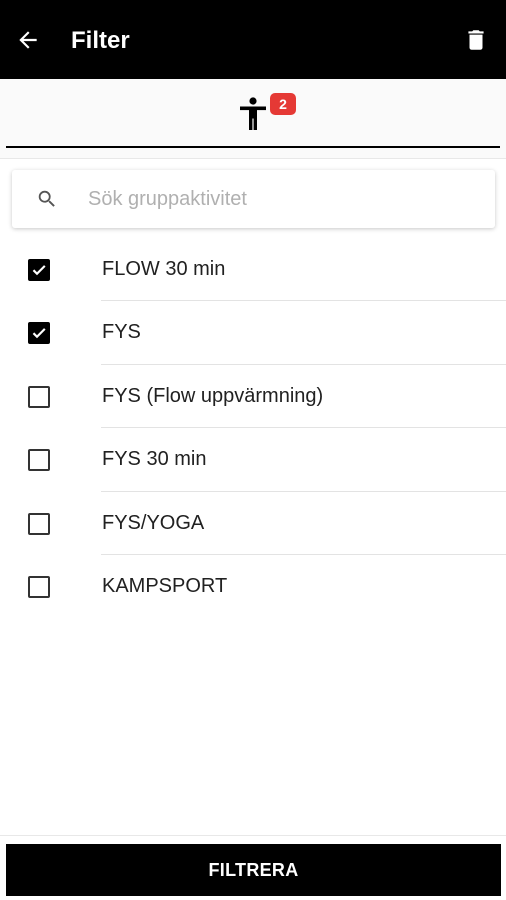 The height and width of the screenshot is (900, 506). I want to click on list-item-label: FLOW 30 min, so click(164, 269).